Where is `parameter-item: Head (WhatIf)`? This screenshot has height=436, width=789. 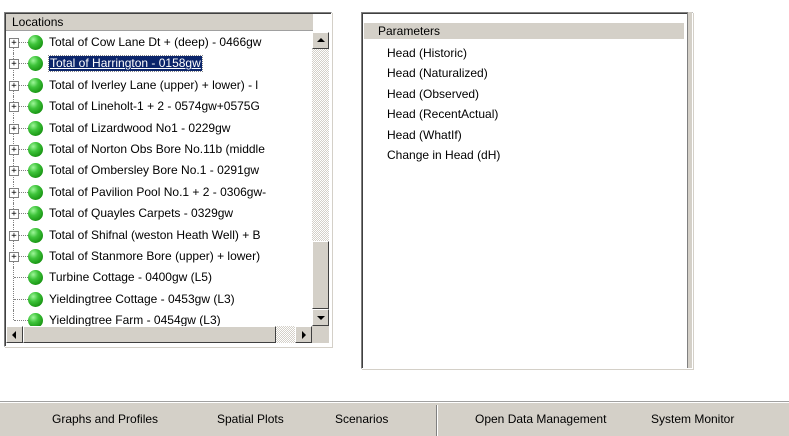 parameter-item: Head (WhatIf) is located at coordinates (443, 135).